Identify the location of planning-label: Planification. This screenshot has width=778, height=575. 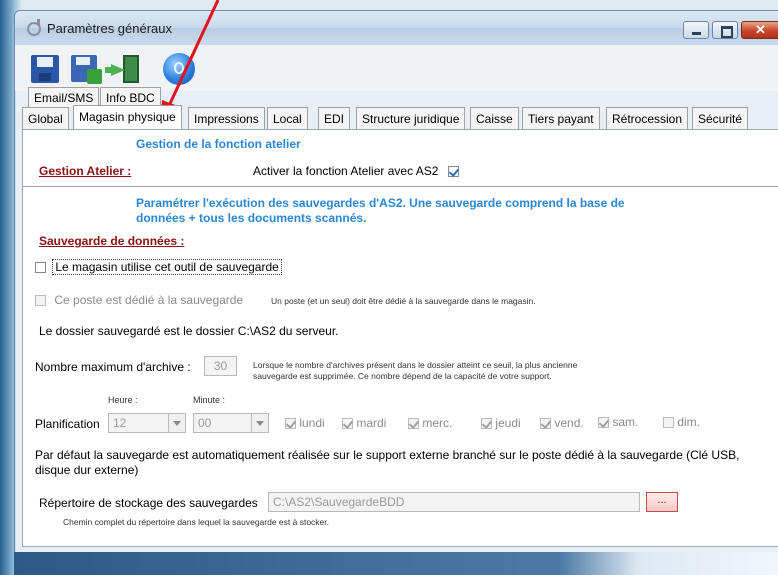
(67, 424).